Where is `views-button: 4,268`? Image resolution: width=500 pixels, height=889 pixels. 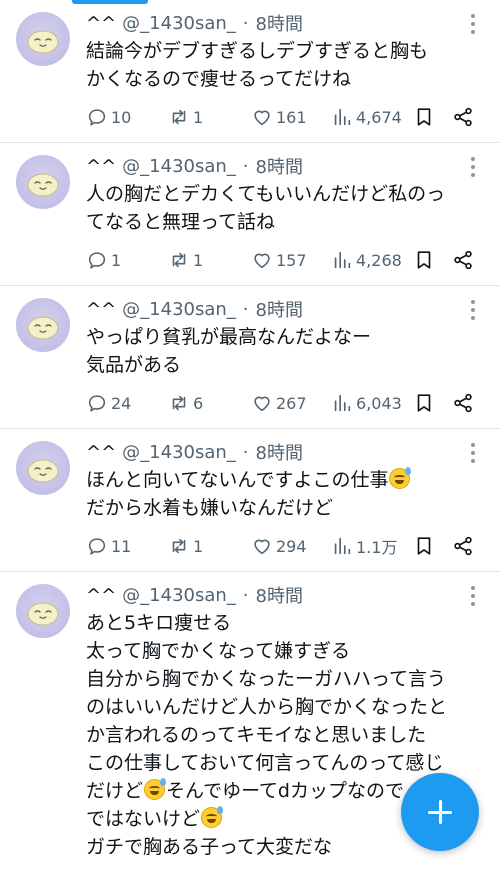
views-button: 4,268 is located at coordinates (366, 260).